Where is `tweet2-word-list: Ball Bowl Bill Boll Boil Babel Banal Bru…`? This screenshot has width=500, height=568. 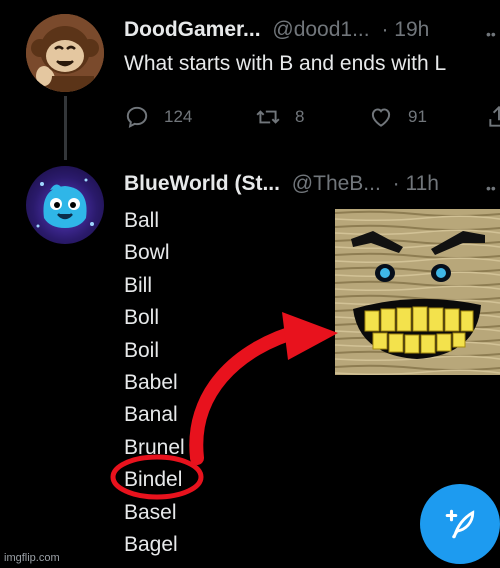
tweet2-word-list: Ball Bowl Bill Boll Boil Babel Banal Bru… is located at coordinates (154, 383).